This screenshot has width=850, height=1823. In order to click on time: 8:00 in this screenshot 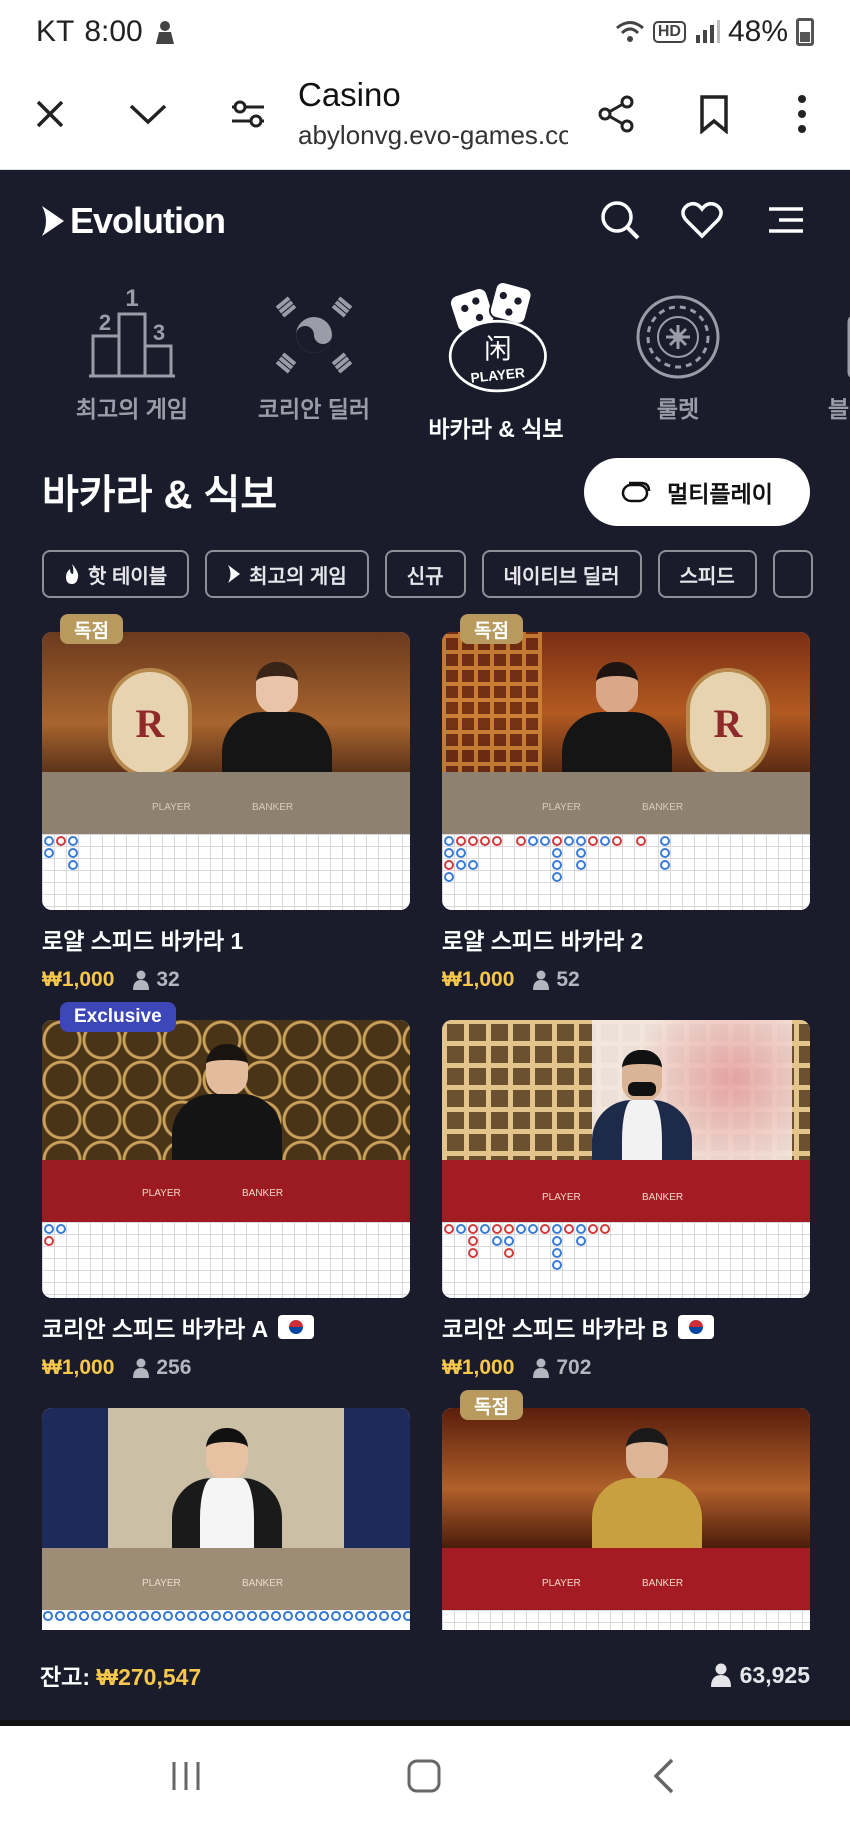, I will do `click(113, 31)`.